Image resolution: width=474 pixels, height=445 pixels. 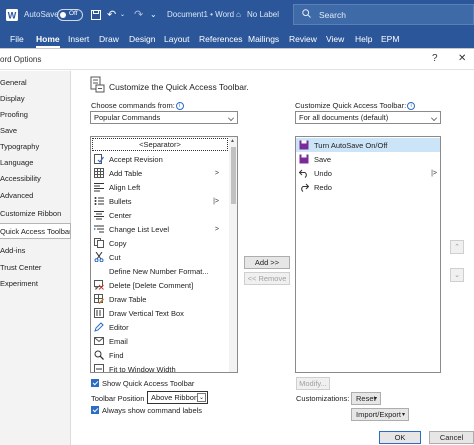 I want to click on nav-general: General, so click(x=35, y=82).